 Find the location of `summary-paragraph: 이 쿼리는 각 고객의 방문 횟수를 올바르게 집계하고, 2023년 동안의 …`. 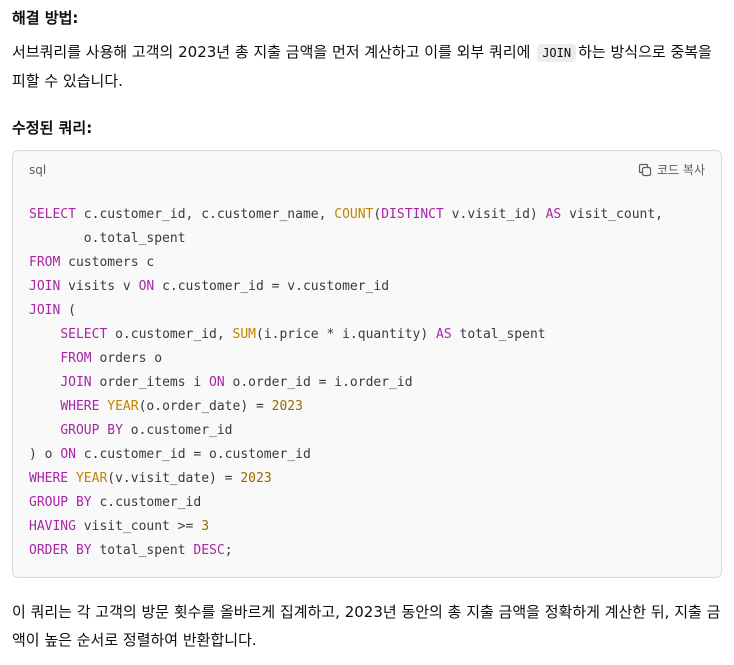

summary-paragraph: 이 쿼리는 각 고객의 방문 횟수를 올바르게 집계하고, 2023년 동안의 … is located at coordinates (366, 626).